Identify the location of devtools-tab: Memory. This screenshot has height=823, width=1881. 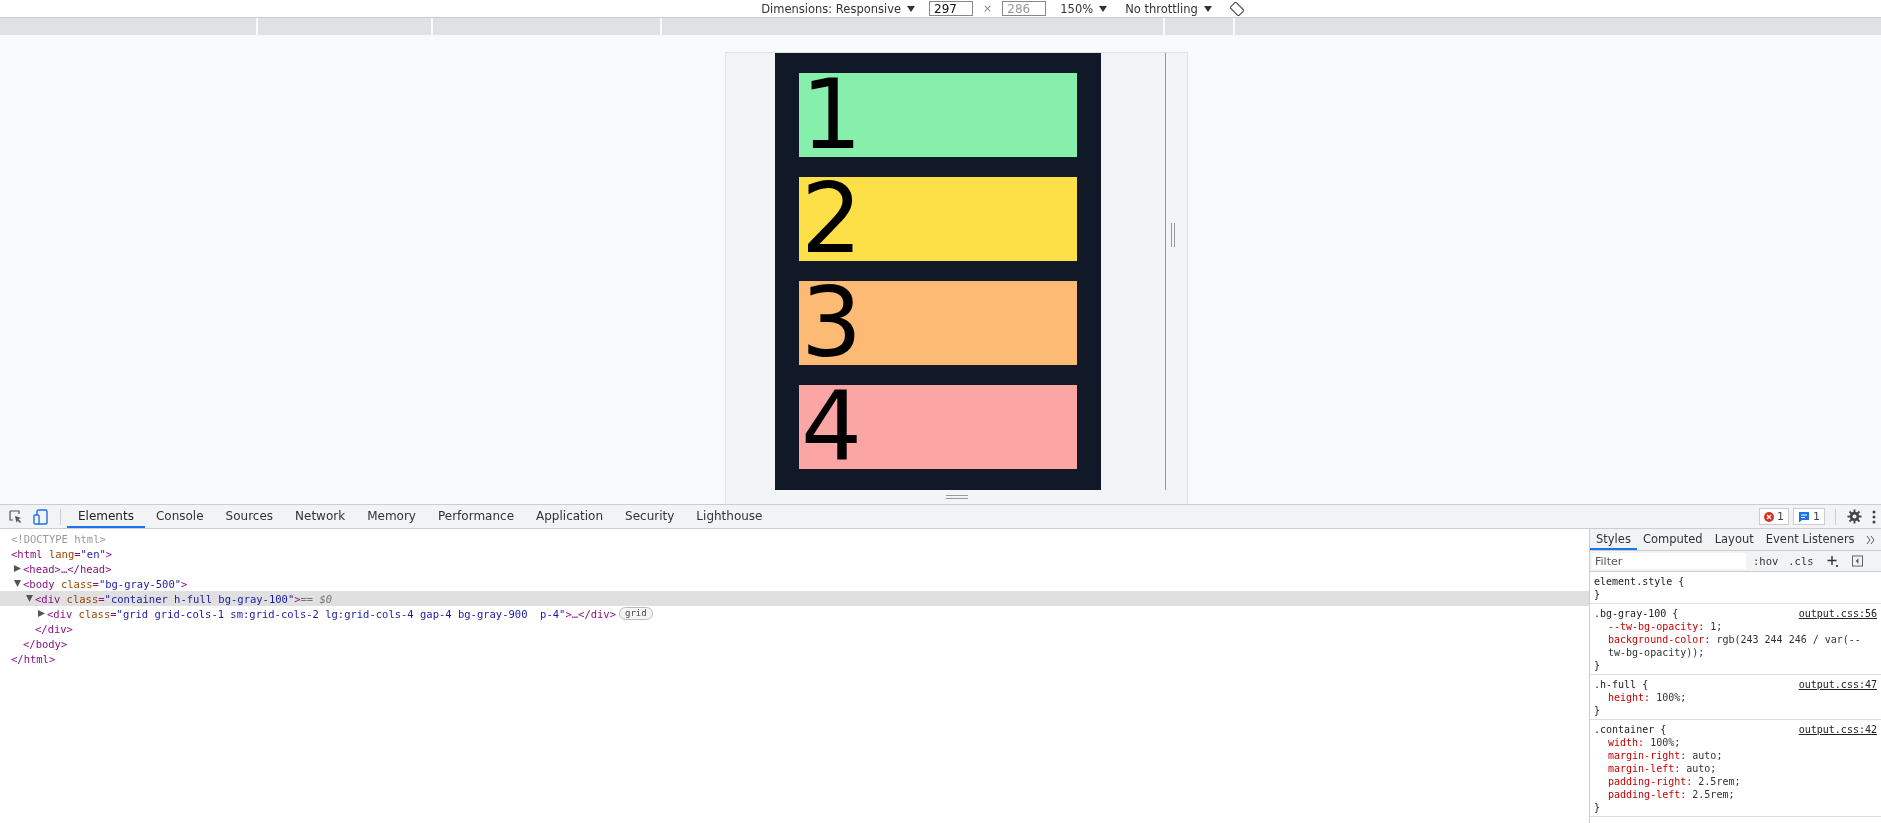
(391, 516).